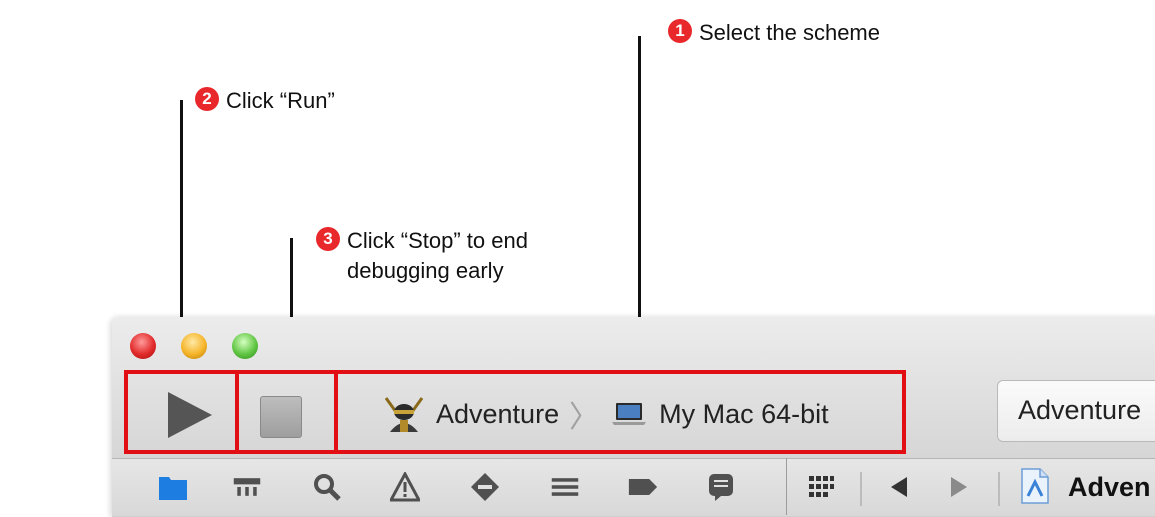  Describe the element at coordinates (194, 346) in the screenshot. I see `minimize-window-button` at that location.